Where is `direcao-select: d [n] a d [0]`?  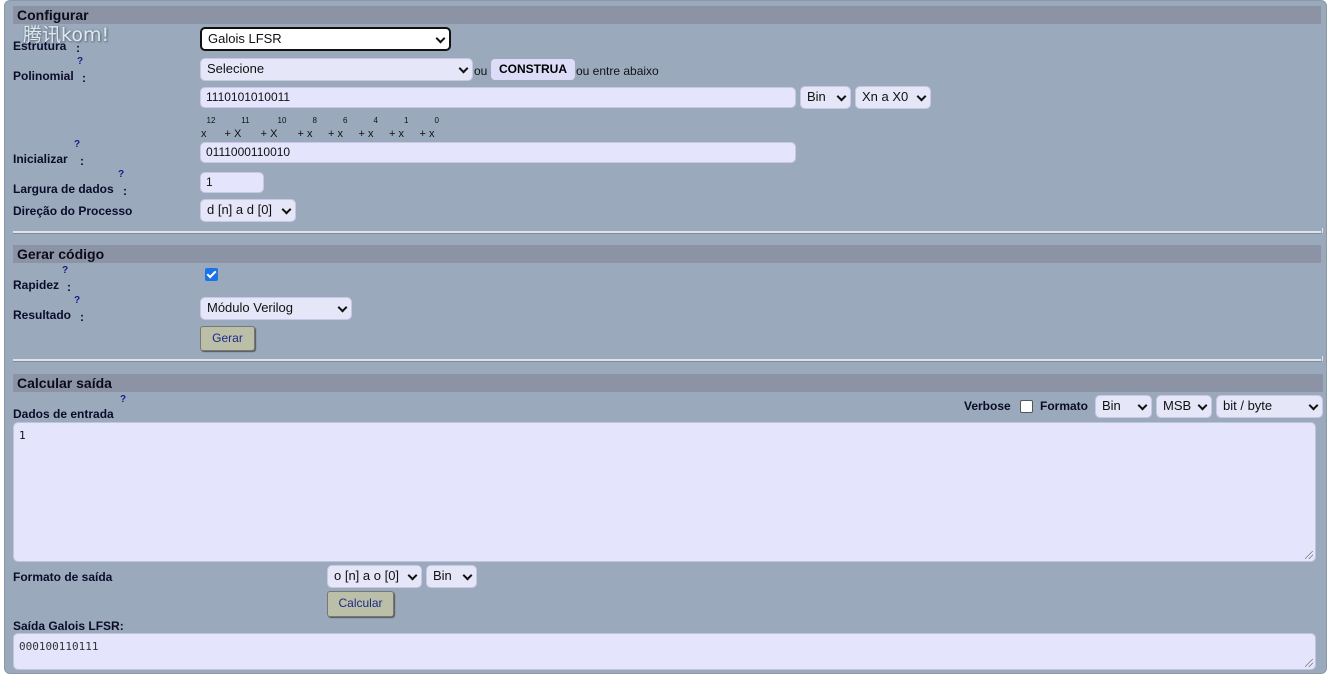 direcao-select: d [n] a d [0] is located at coordinates (248, 210).